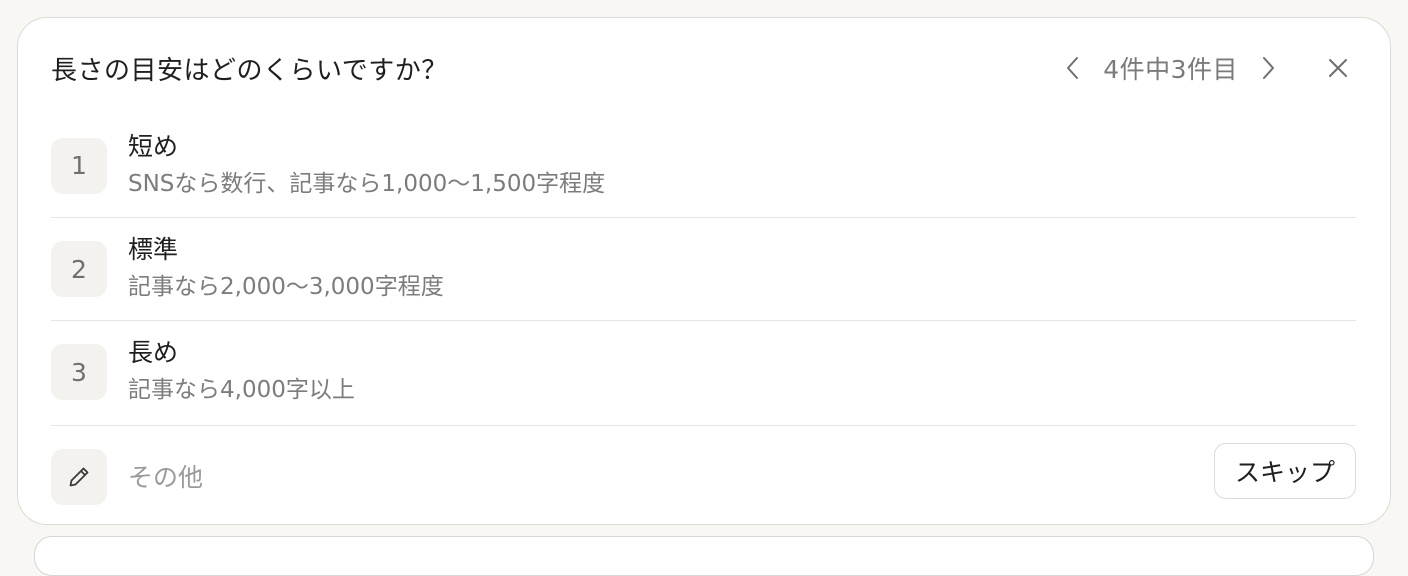  What do you see at coordinates (1284, 471) in the screenshot?
I see `skip-button: スキップ` at bounding box center [1284, 471].